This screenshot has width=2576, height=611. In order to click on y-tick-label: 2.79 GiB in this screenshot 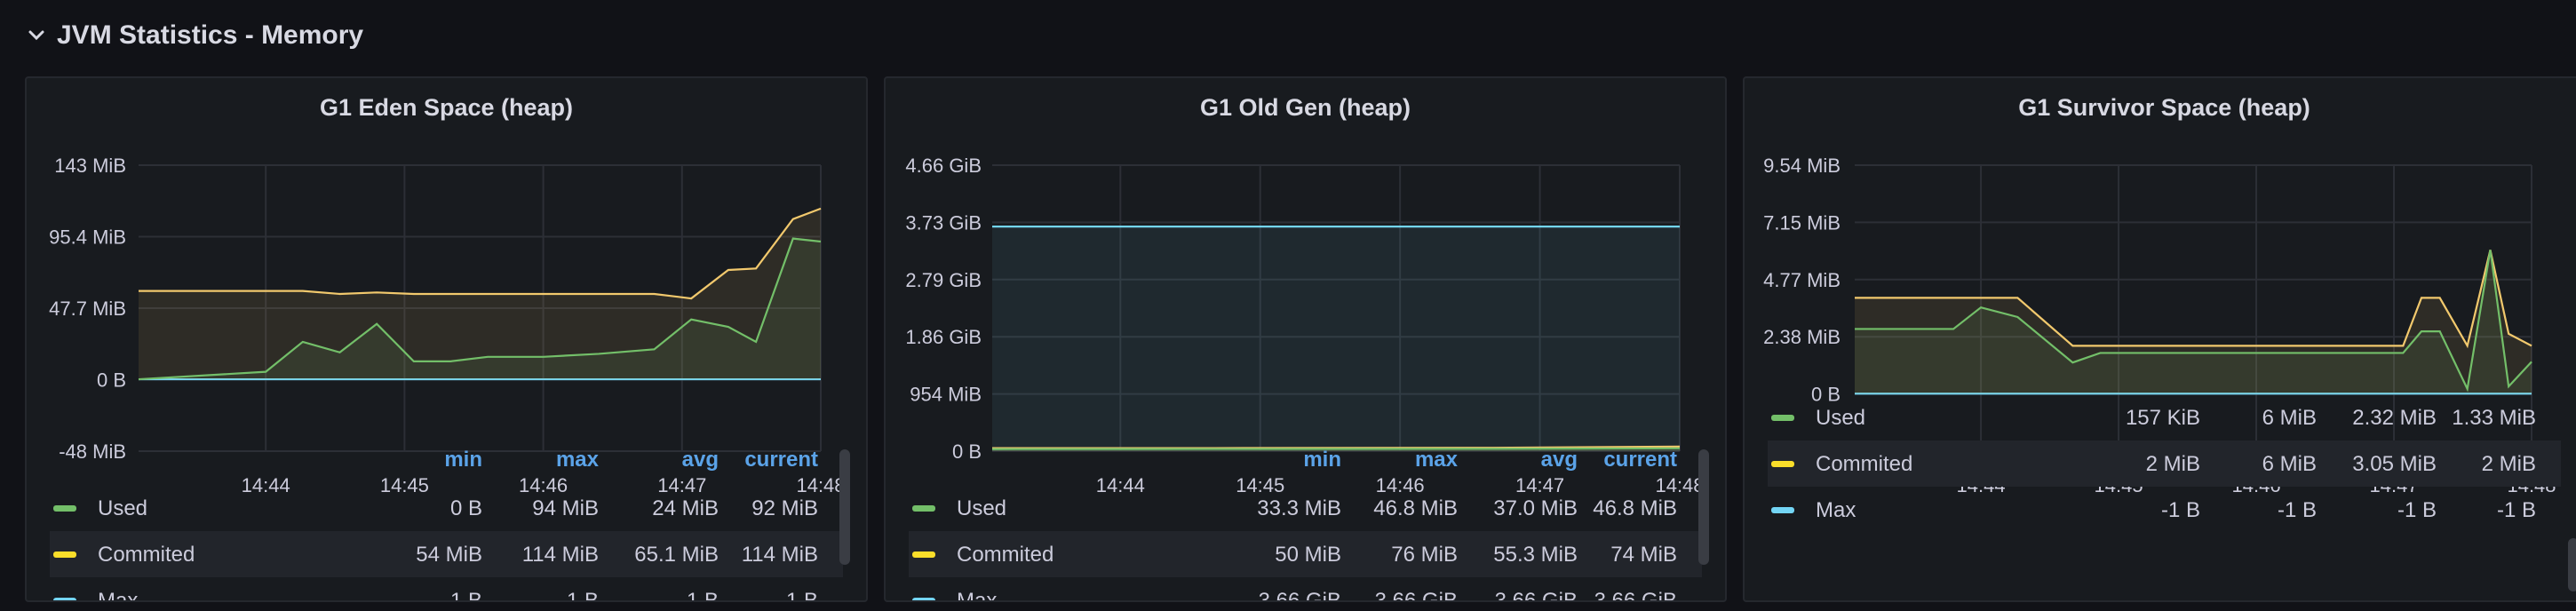, I will do `click(943, 280)`.